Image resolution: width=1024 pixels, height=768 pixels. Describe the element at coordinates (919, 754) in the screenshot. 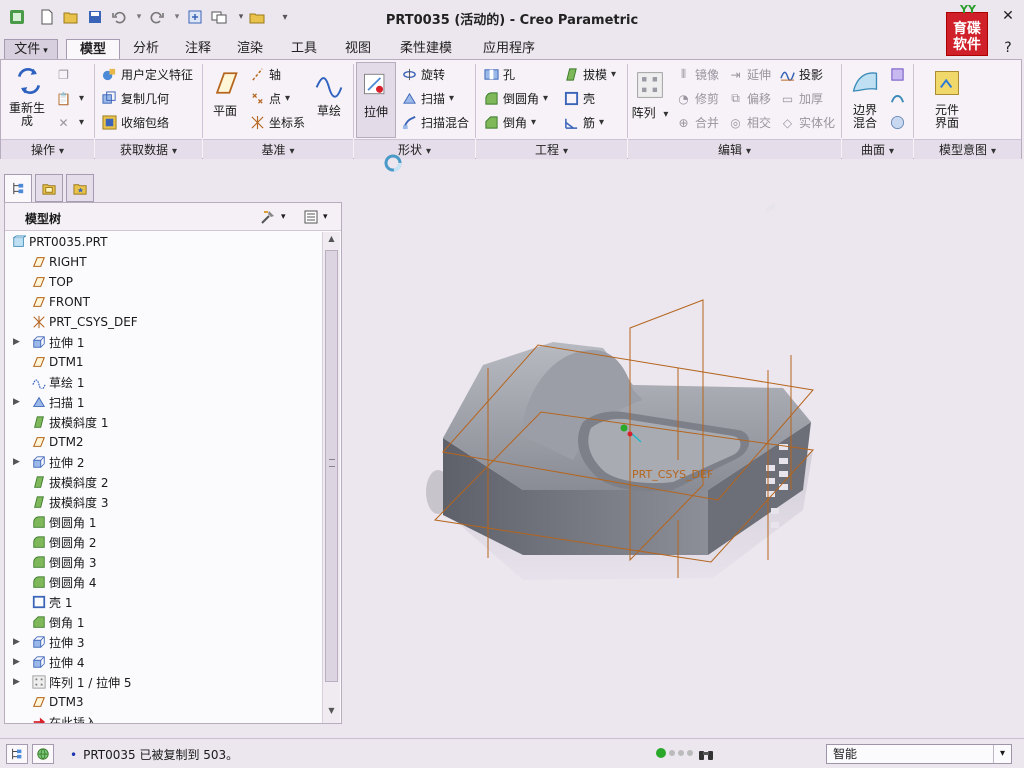

I see `selection-filter-select: 智能 ▾` at that location.